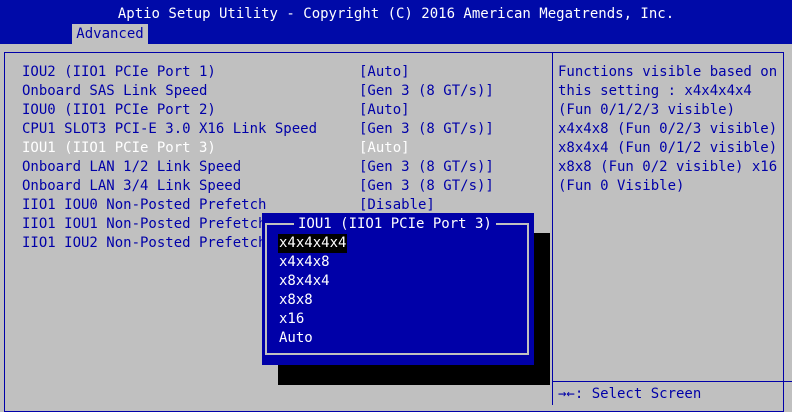 The width and height of the screenshot is (792, 412). Describe the element at coordinates (384, 110) in the screenshot. I see `setting-value-iou0: [Auto]` at that location.